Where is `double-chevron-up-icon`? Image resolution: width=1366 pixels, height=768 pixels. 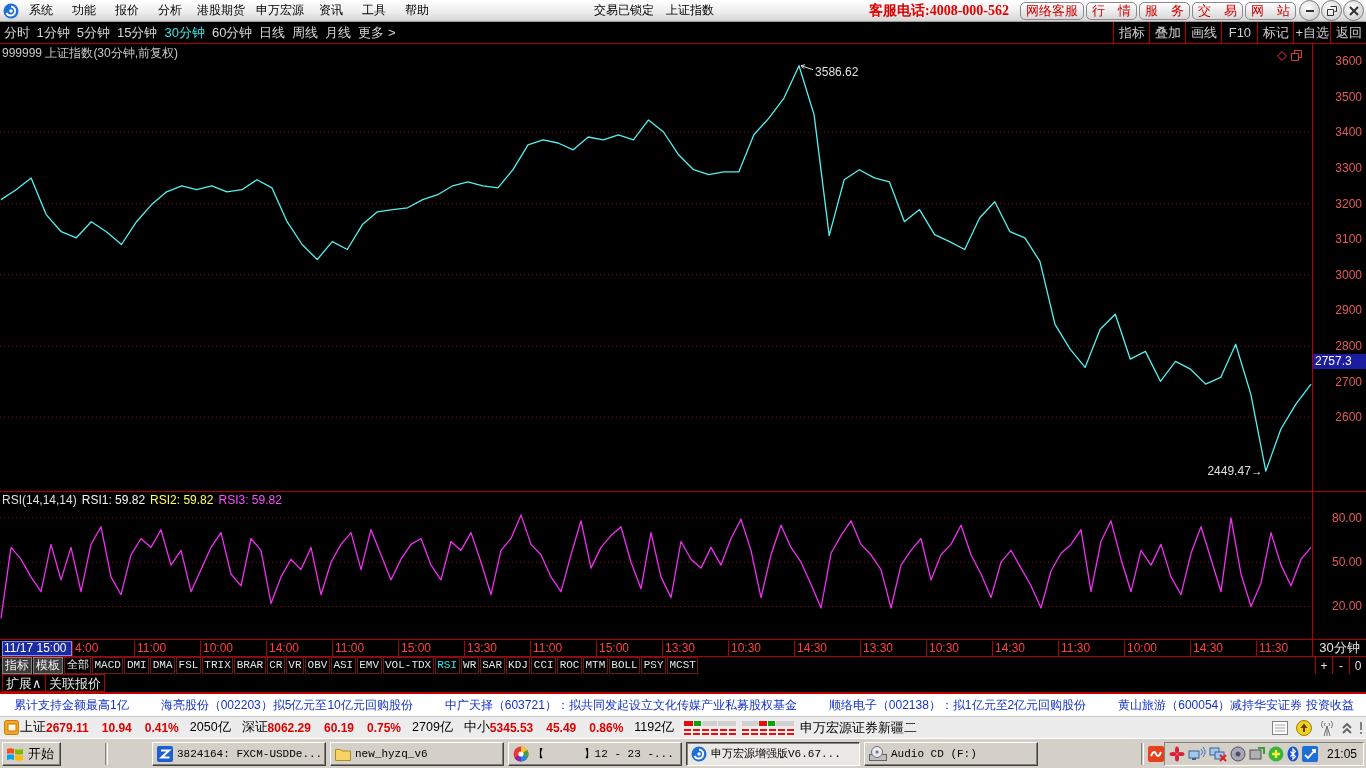
double-chevron-up-icon is located at coordinates (1347, 727).